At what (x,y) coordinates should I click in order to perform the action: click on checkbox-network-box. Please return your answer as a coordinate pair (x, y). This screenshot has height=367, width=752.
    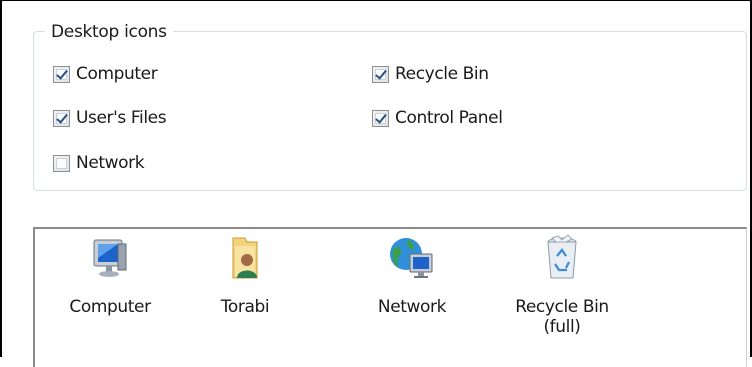
    Looking at the image, I should click on (61, 163).